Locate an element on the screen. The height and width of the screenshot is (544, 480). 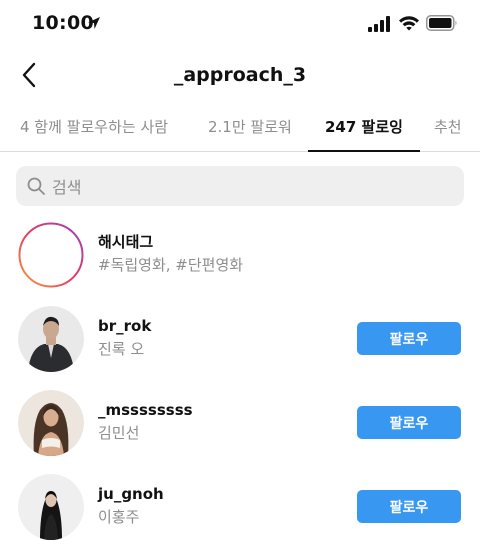
search-placeholder: 검색 is located at coordinates (67, 187).